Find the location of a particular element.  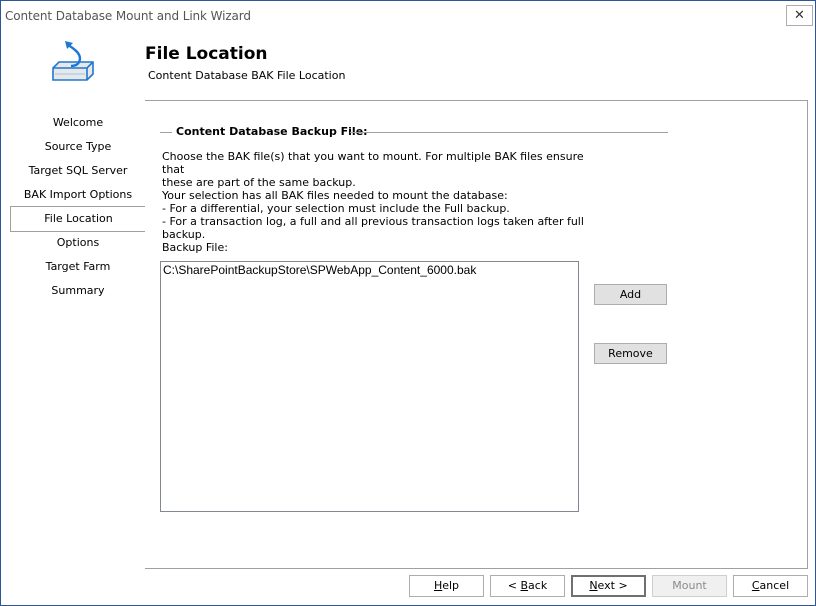

next-label: ext > is located at coordinates (612, 585).